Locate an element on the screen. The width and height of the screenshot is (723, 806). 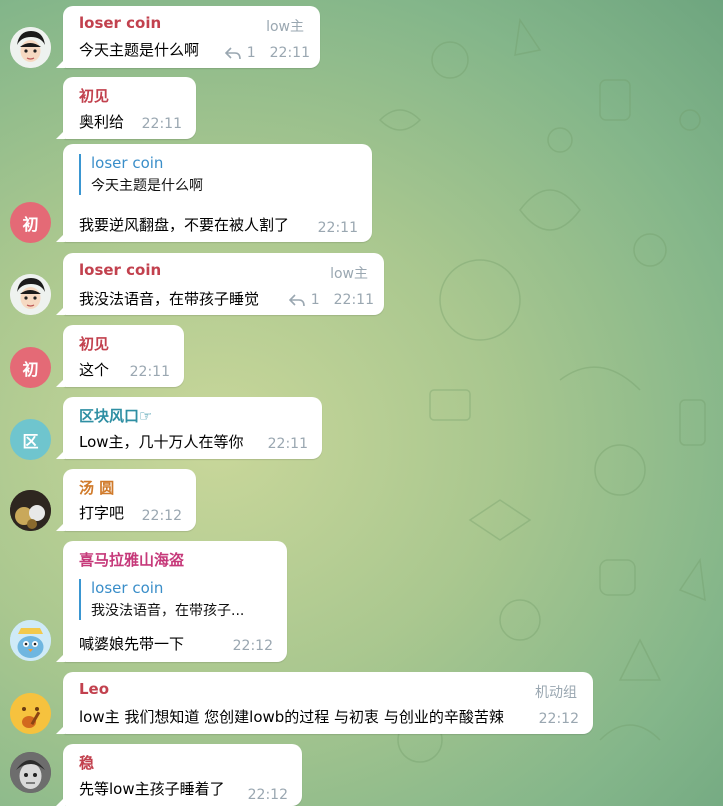
bird-avatar-icon is located at coordinates (30, 640).